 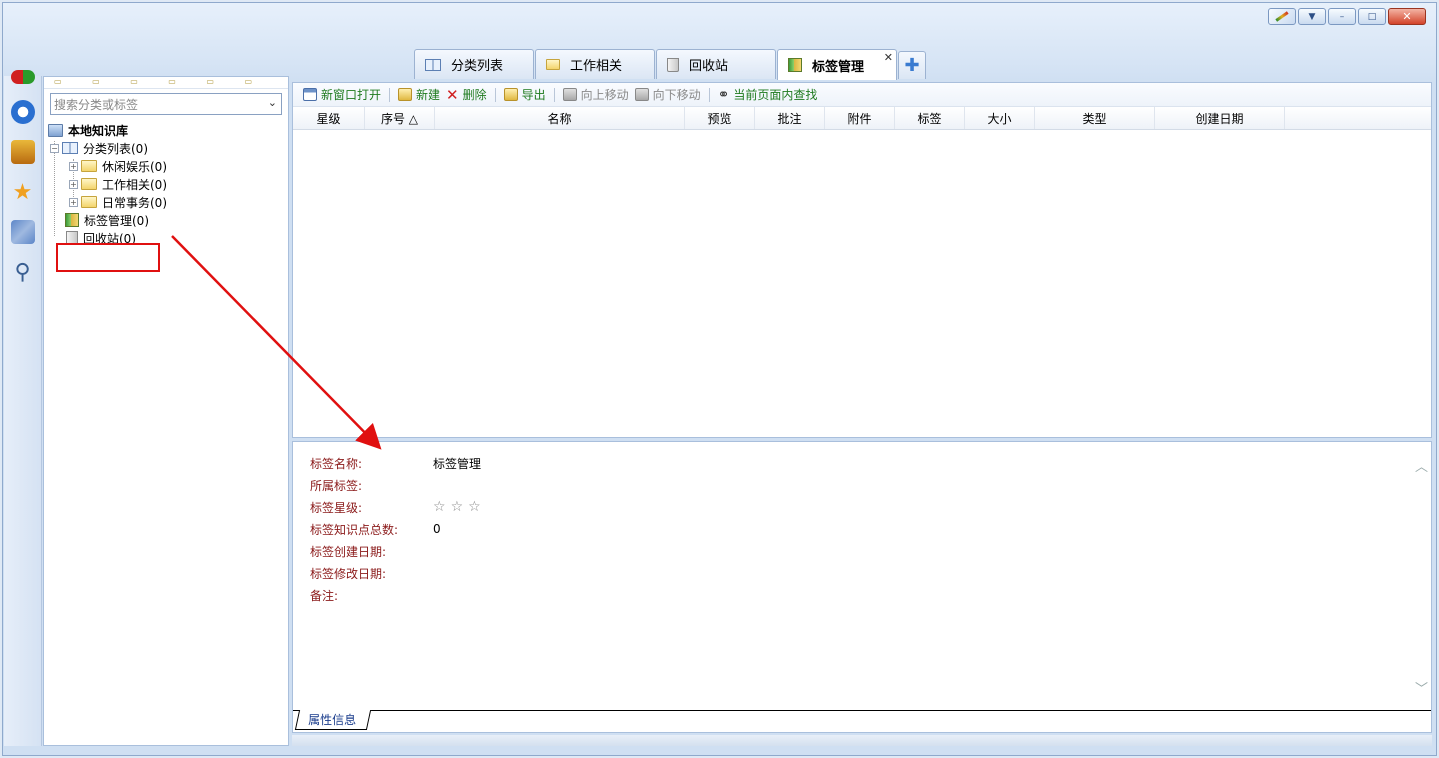 What do you see at coordinates (22, 232) in the screenshot?
I see `sync-icon` at bounding box center [22, 232].